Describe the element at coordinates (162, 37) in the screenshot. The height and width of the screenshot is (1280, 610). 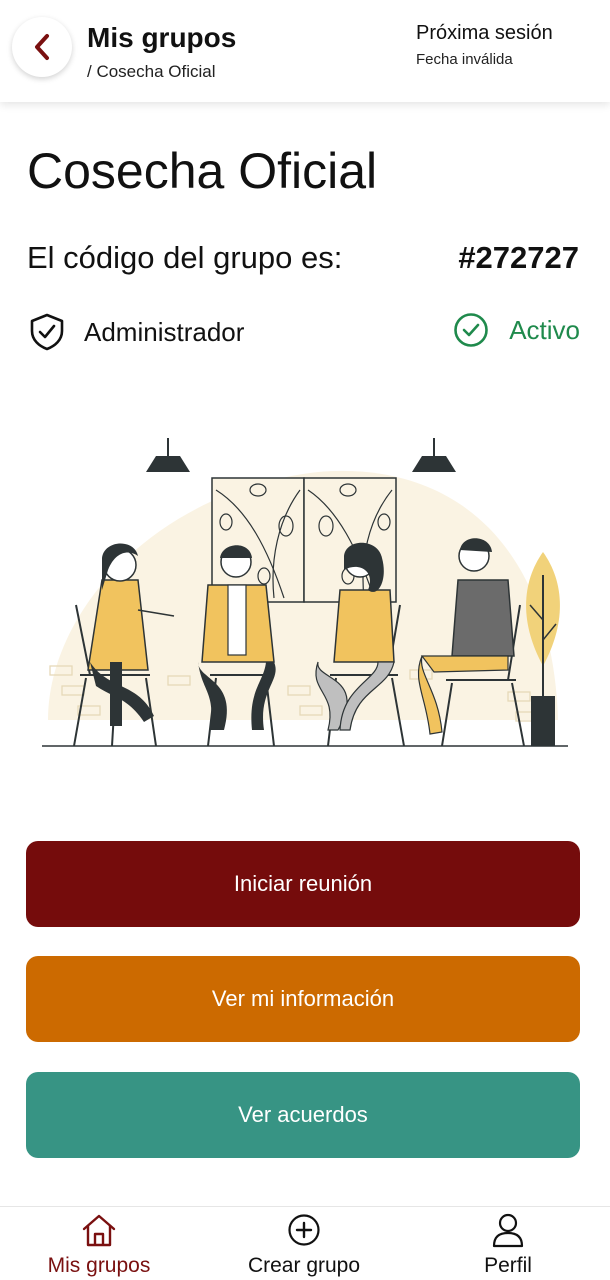
I see `page-title: Mis grupos` at that location.